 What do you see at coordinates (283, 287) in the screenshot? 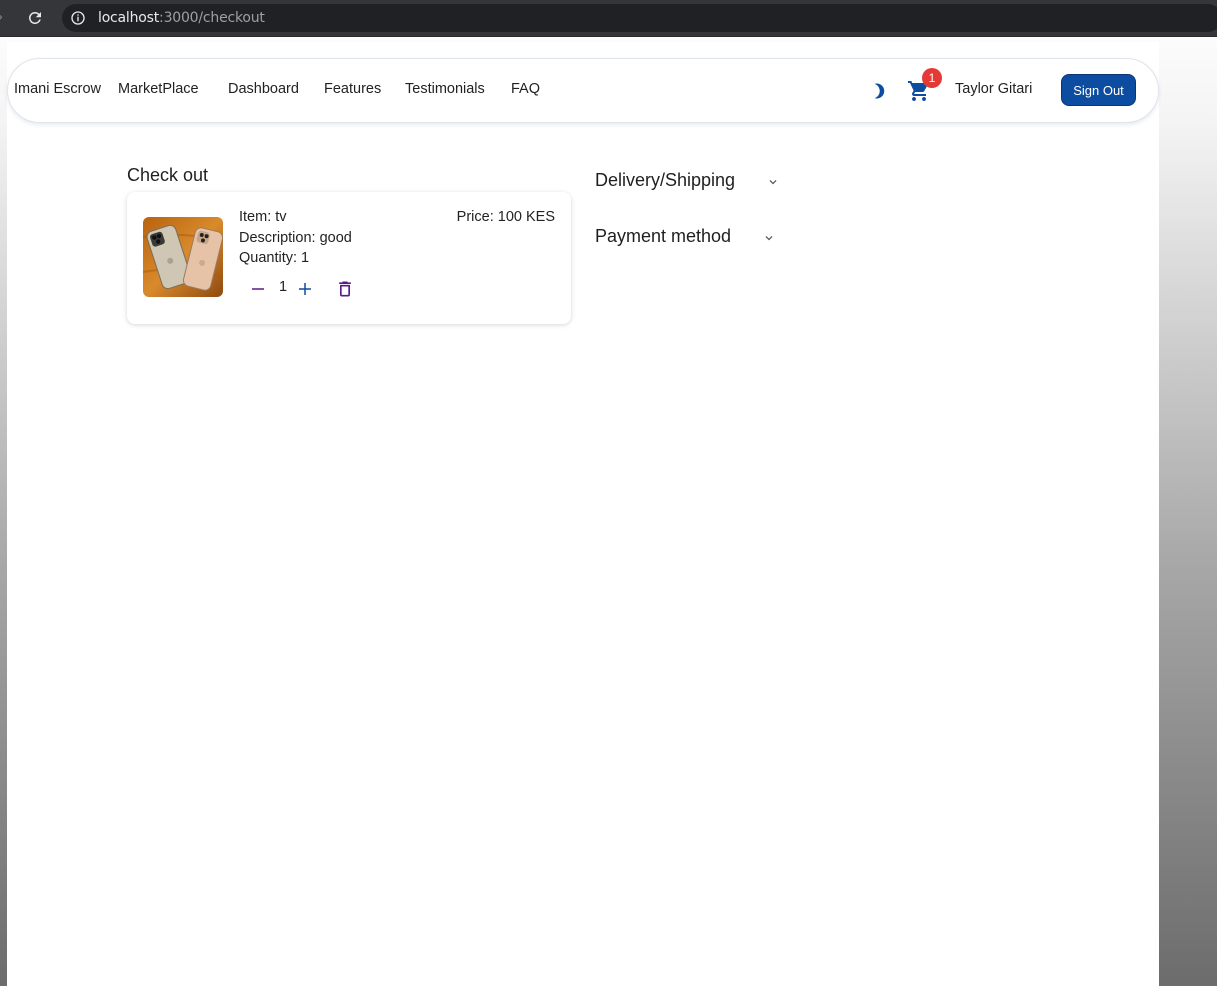
I see `quantity-value: 1` at bounding box center [283, 287].